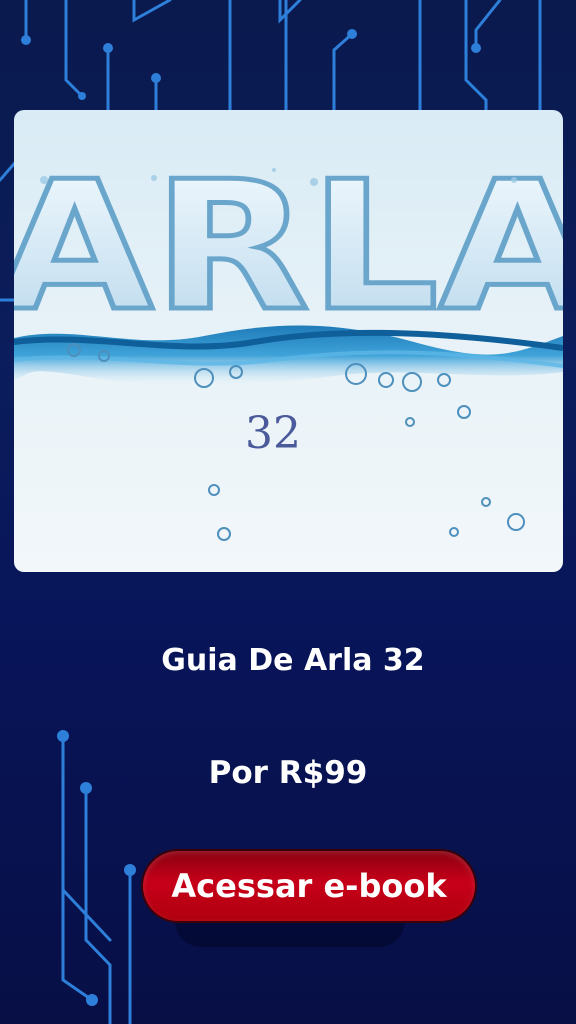  I want to click on access-ebook-button: Acessar e-book, so click(309, 886).